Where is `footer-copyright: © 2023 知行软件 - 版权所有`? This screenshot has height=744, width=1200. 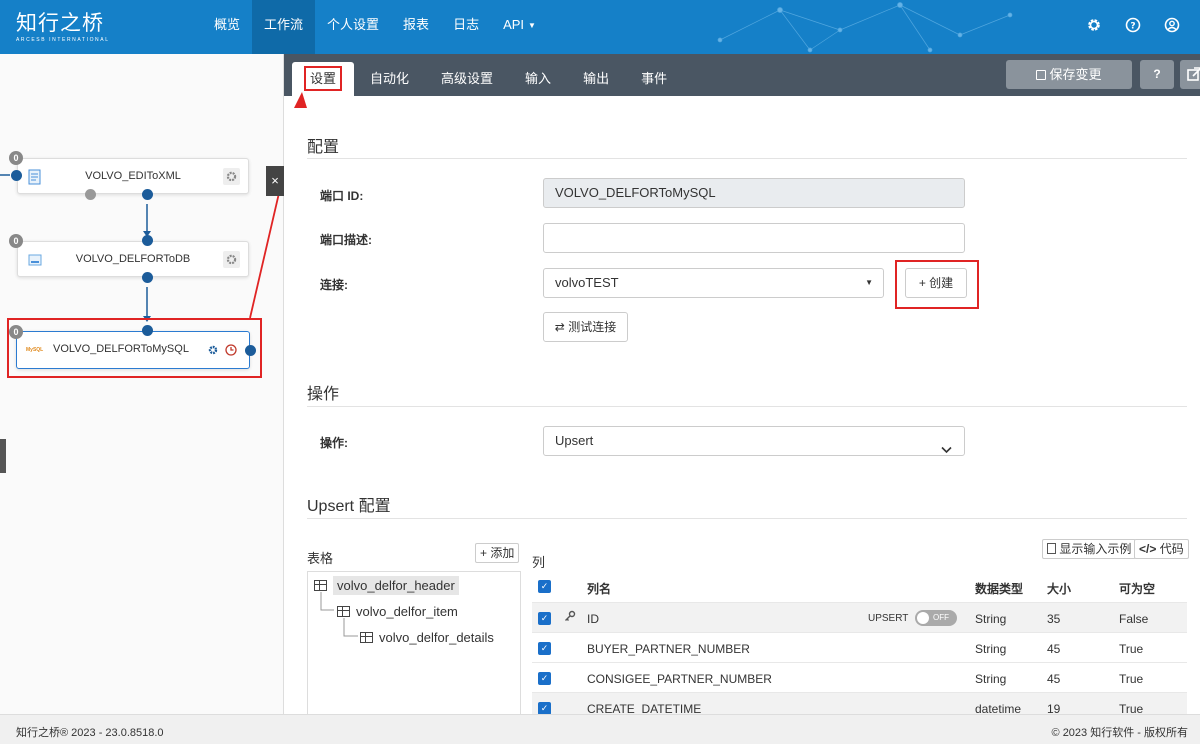 footer-copyright: © 2023 知行软件 - 版权所有 is located at coordinates (1119, 733).